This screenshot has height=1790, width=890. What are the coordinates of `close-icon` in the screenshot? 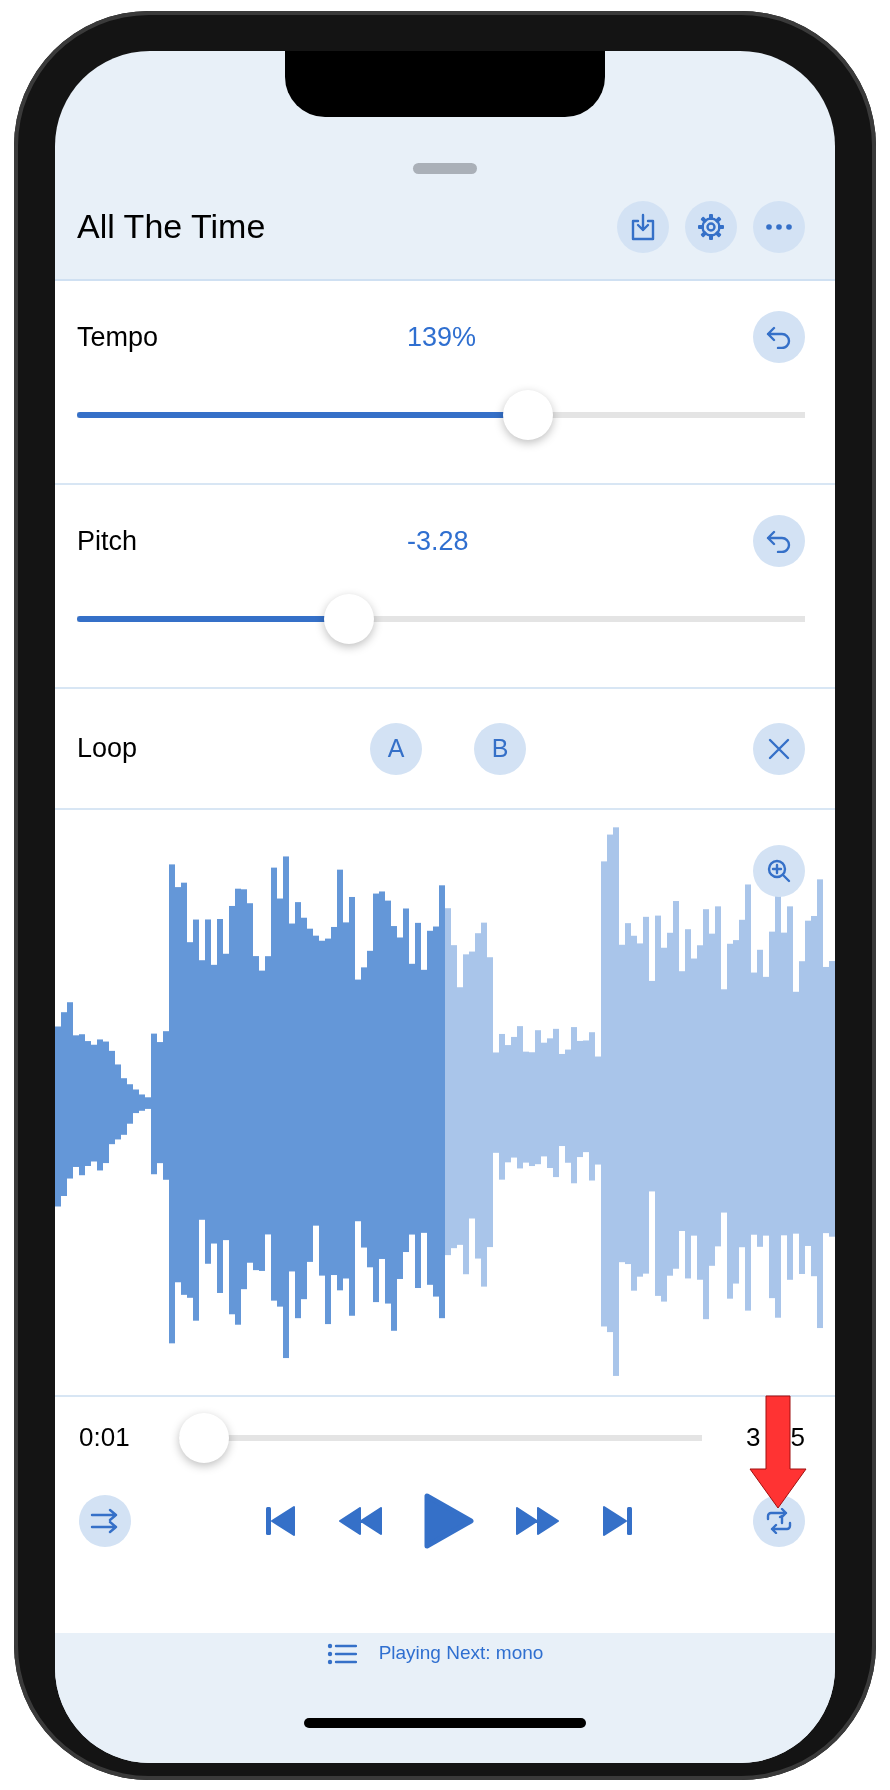 It's located at (779, 748).